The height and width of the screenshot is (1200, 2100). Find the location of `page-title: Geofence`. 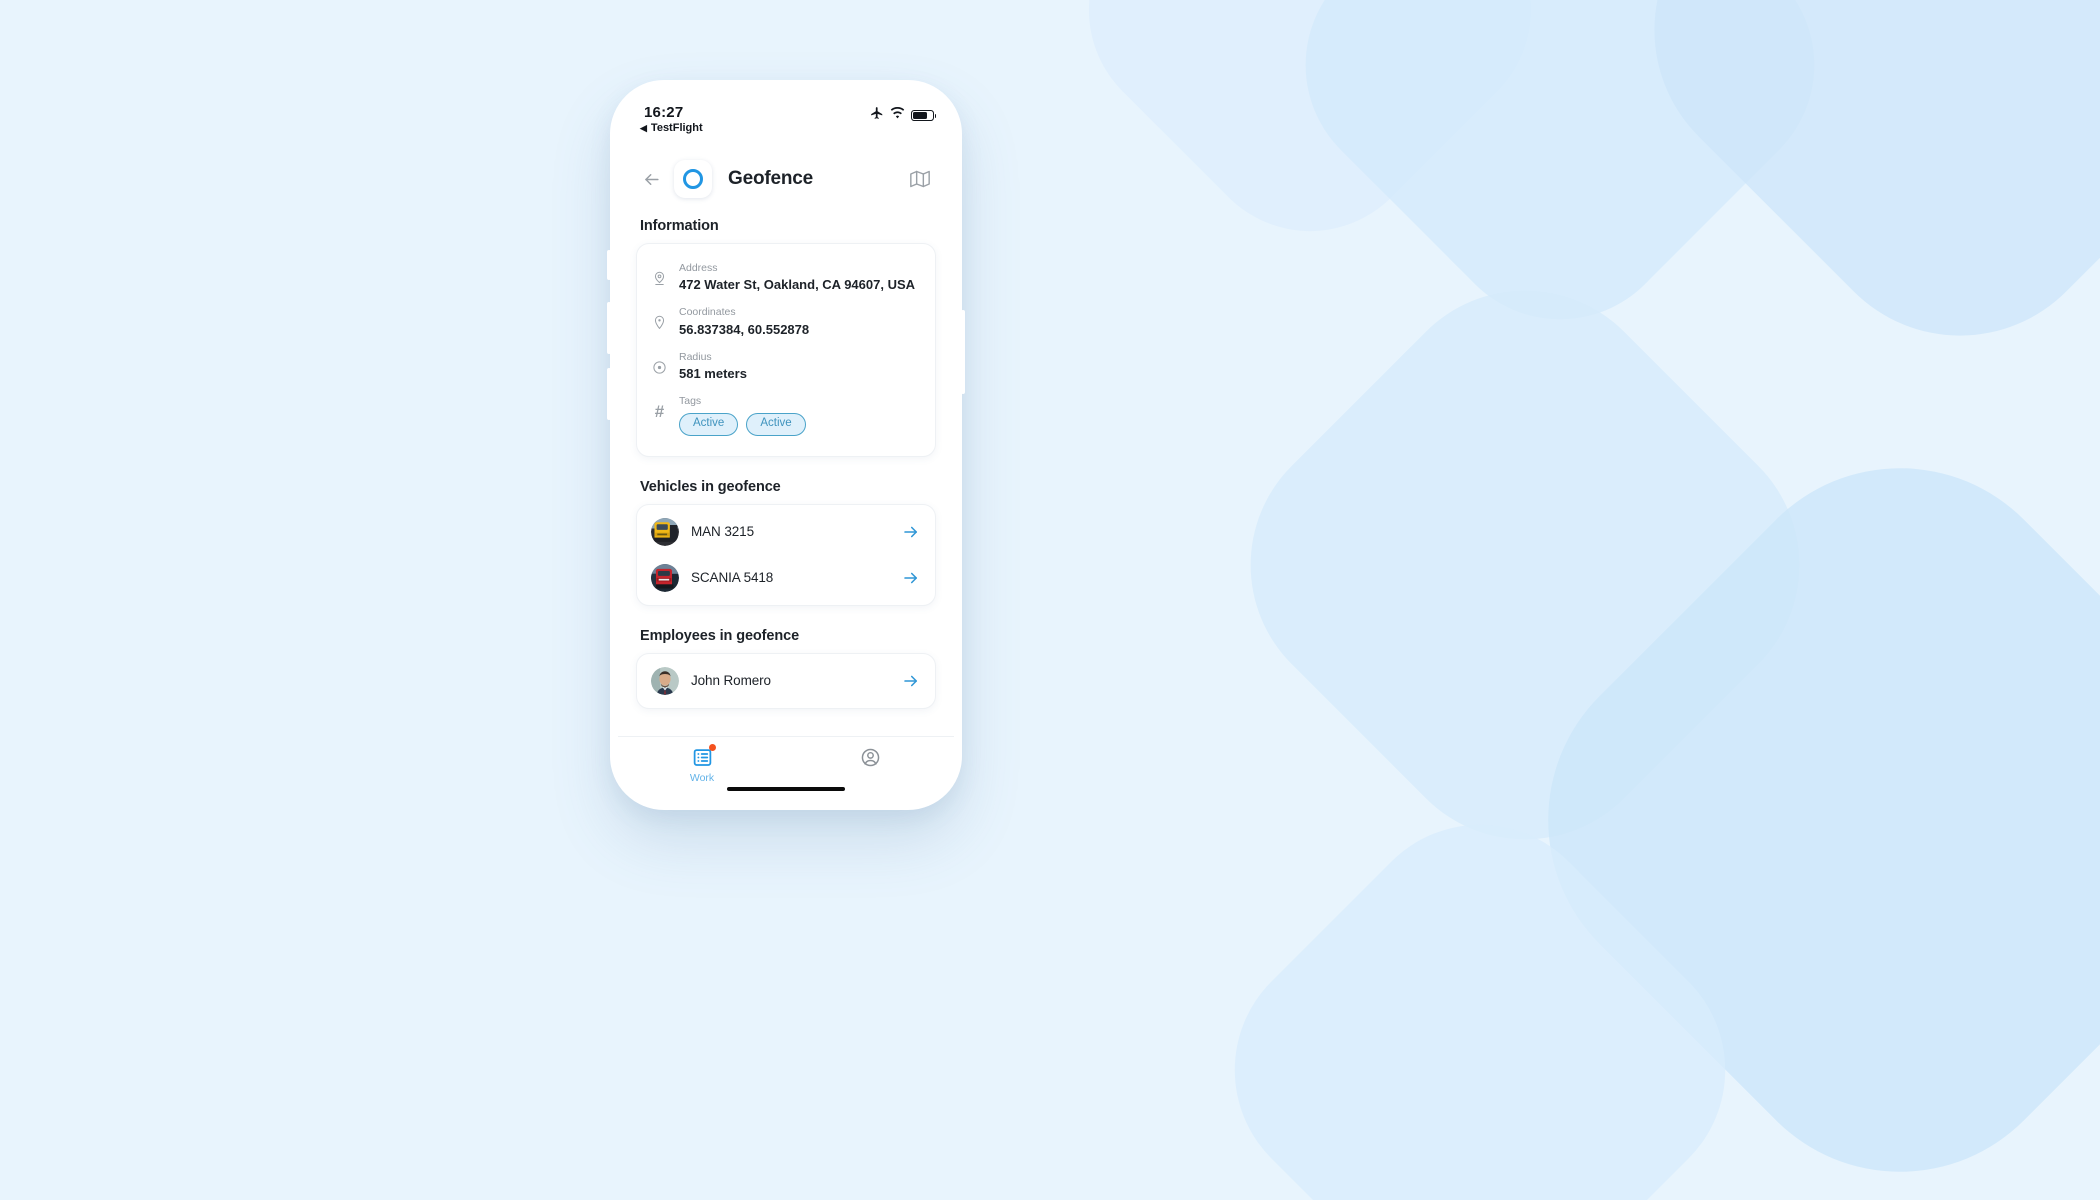

page-title: Geofence is located at coordinates (770, 178).